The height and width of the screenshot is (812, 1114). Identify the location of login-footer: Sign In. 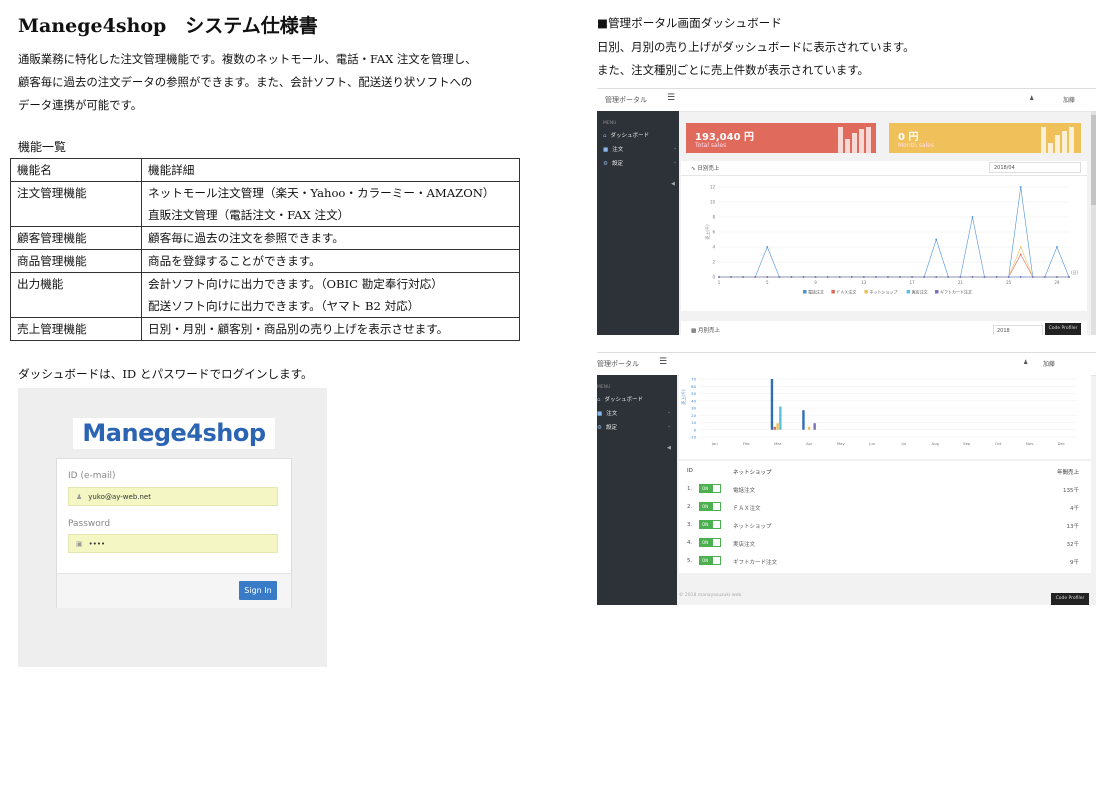
(174, 590).